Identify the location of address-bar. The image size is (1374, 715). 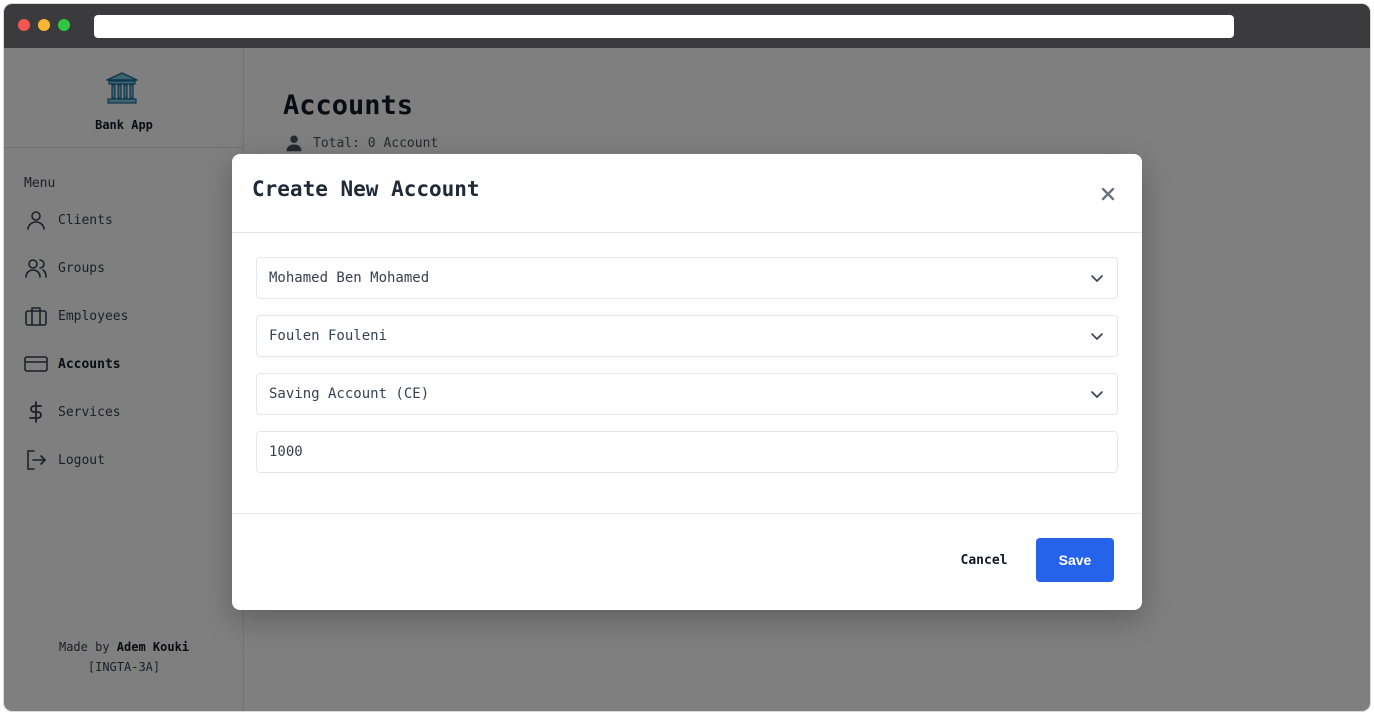
(664, 26).